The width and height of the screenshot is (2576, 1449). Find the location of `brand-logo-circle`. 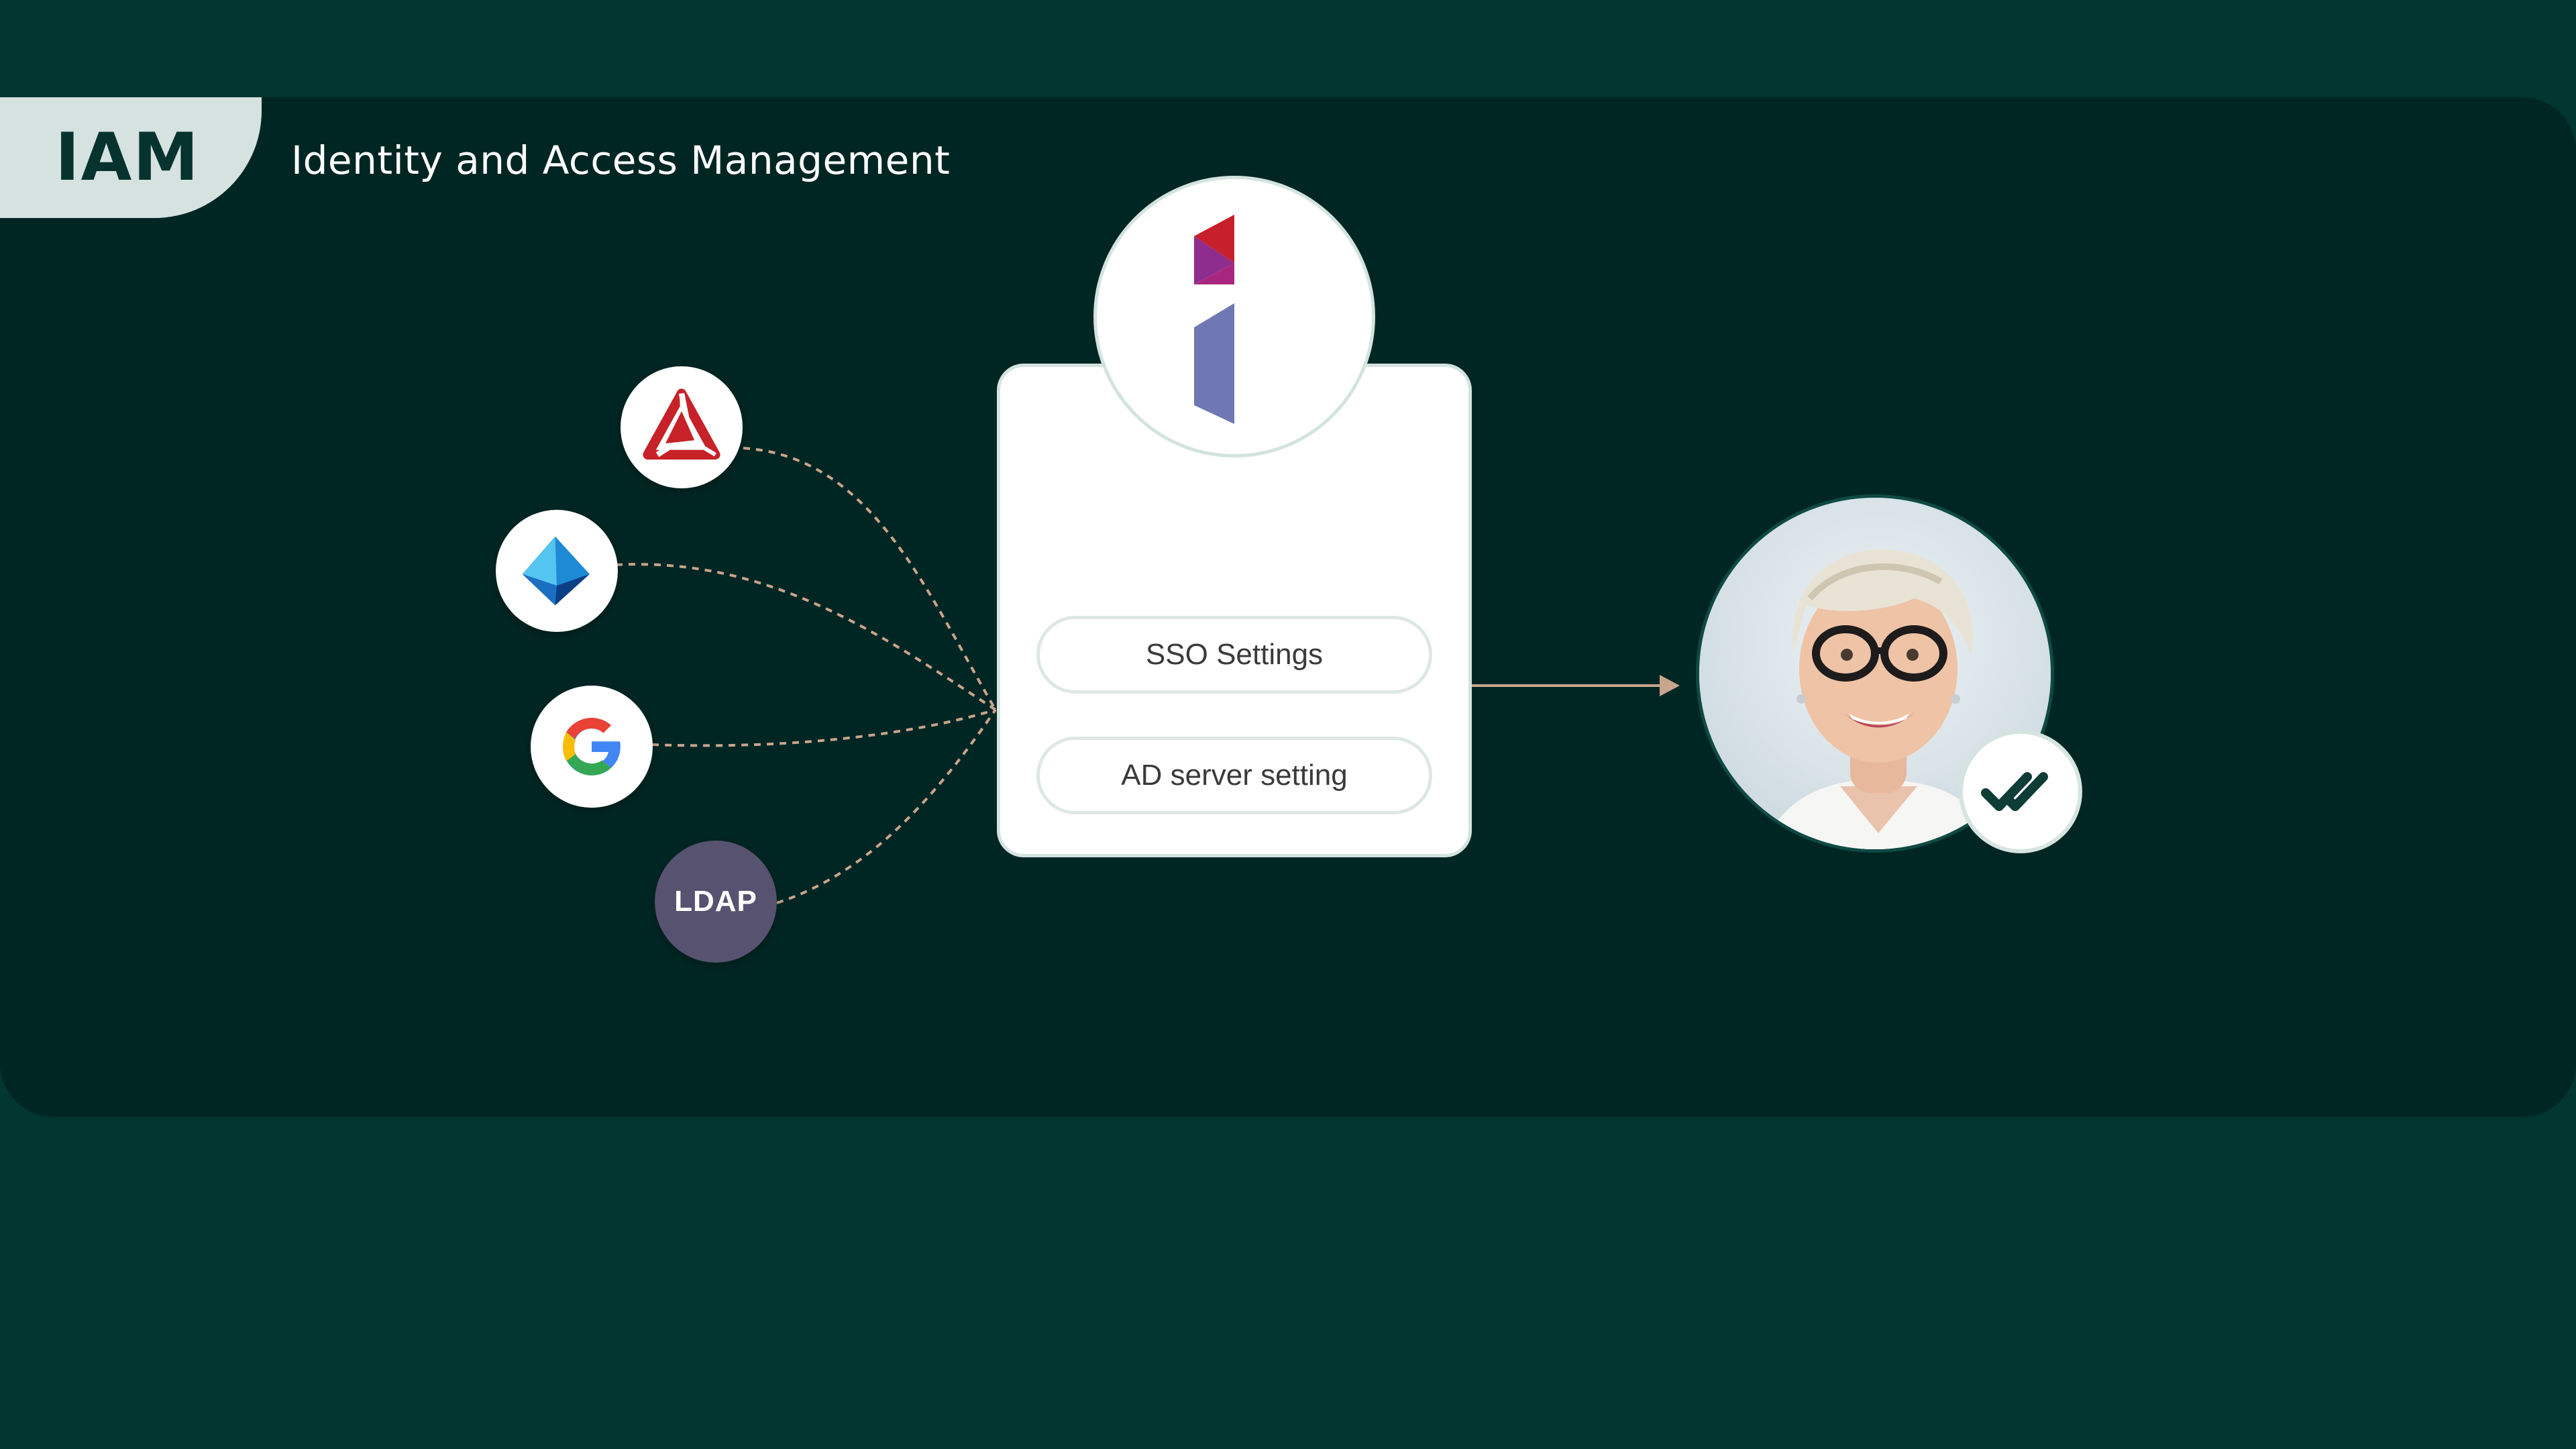

brand-logo-circle is located at coordinates (1234, 317).